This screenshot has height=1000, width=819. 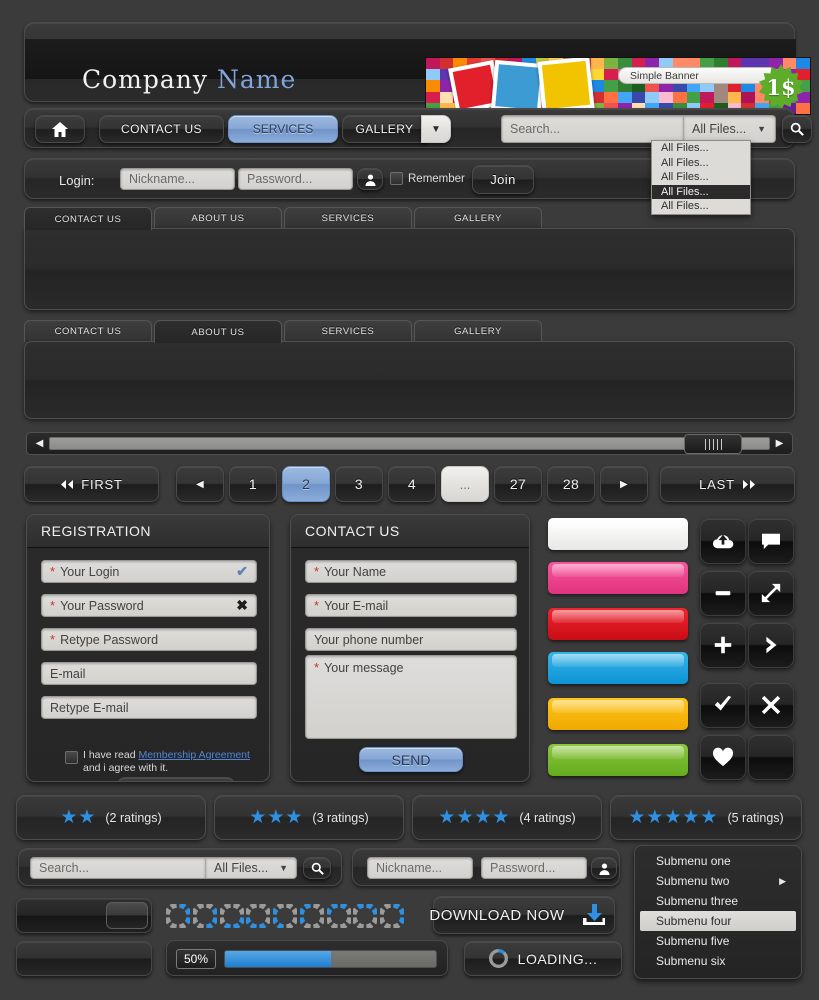 What do you see at coordinates (436, 129) in the screenshot?
I see `nav-dropdown-toggle: ▼` at bounding box center [436, 129].